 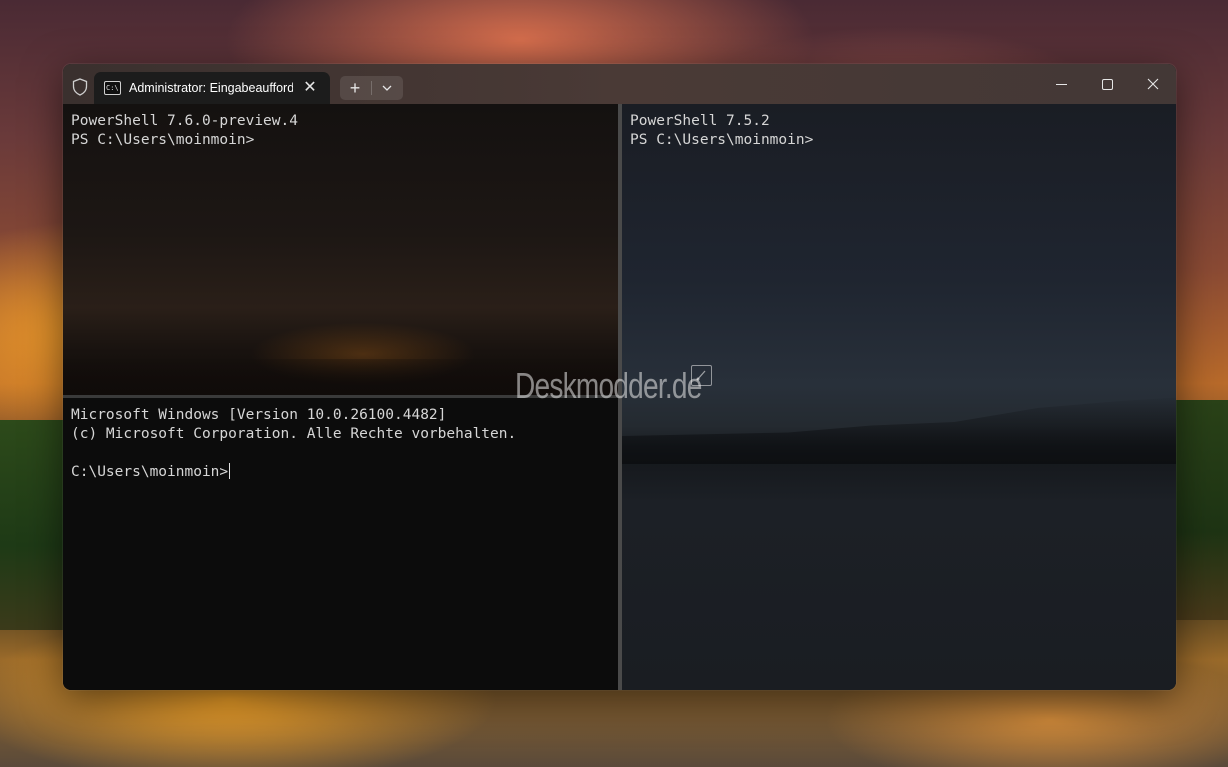 I want to click on close-icon, so click(x=1153, y=84).